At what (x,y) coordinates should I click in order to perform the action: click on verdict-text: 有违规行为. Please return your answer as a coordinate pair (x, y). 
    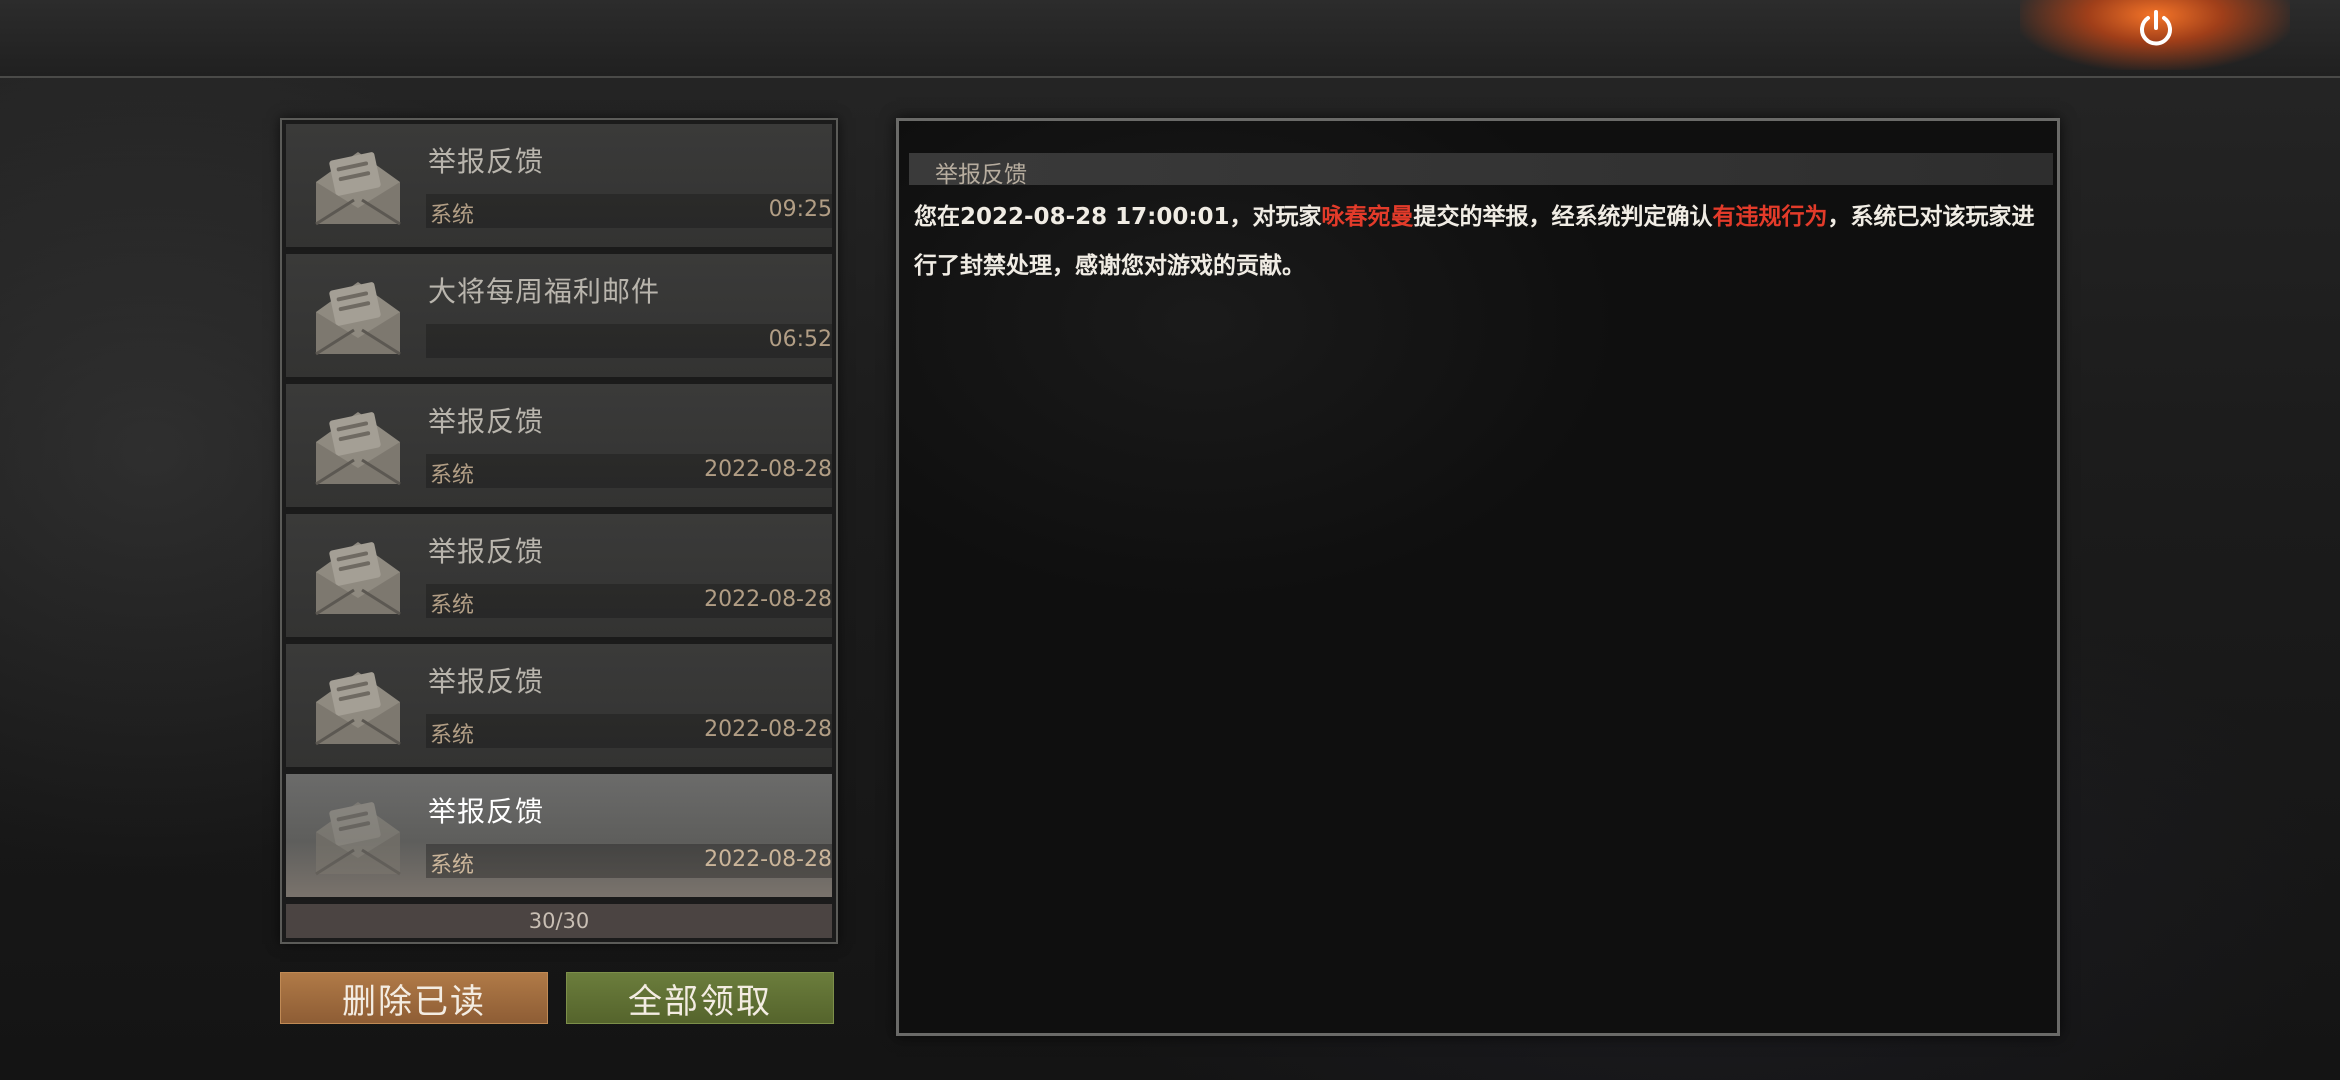
    Looking at the image, I should click on (1770, 217).